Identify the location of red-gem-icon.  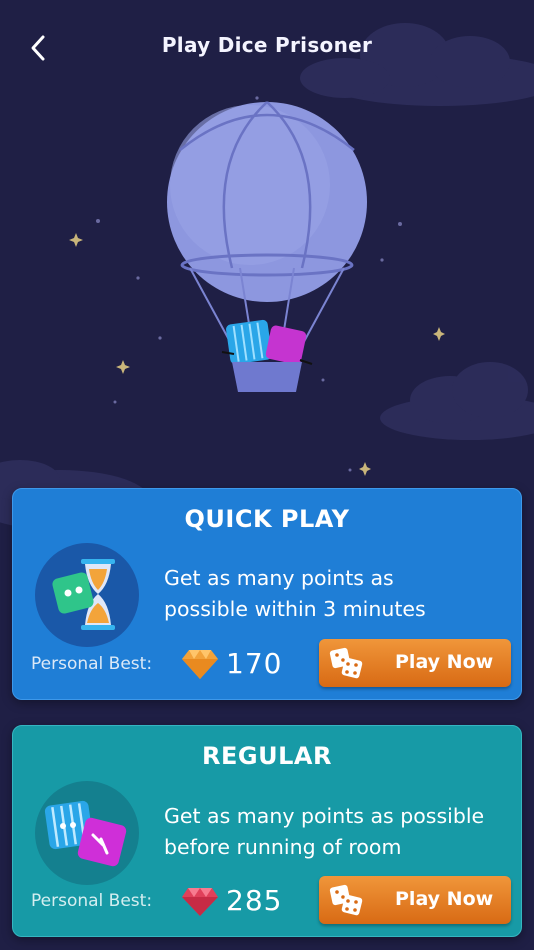
(200, 902).